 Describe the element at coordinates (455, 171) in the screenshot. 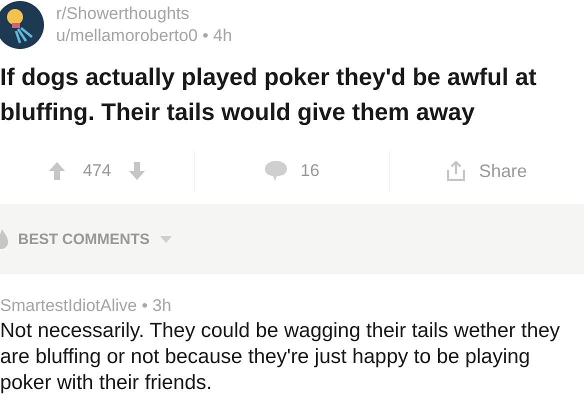

I see `share-icon` at that location.